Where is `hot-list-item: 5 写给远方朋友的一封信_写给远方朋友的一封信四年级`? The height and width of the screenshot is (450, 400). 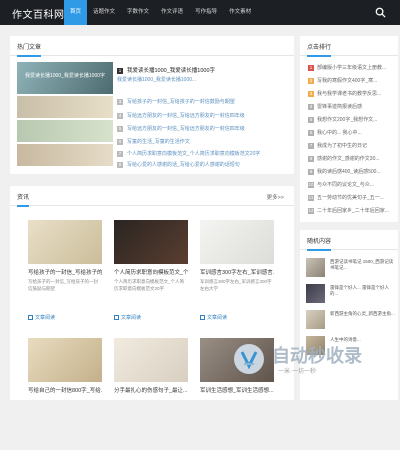 hot-list-item: 5 写给远方朋友的一封信_写给远方朋友的一封信四年级 is located at coordinates (202, 128).